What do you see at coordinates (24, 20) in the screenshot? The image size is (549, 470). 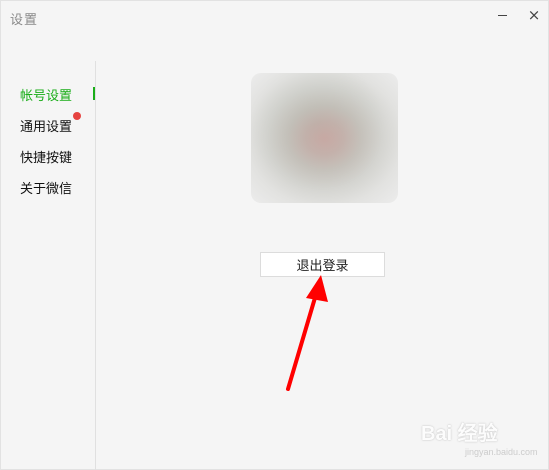 I see `window-title: 设置` at bounding box center [24, 20].